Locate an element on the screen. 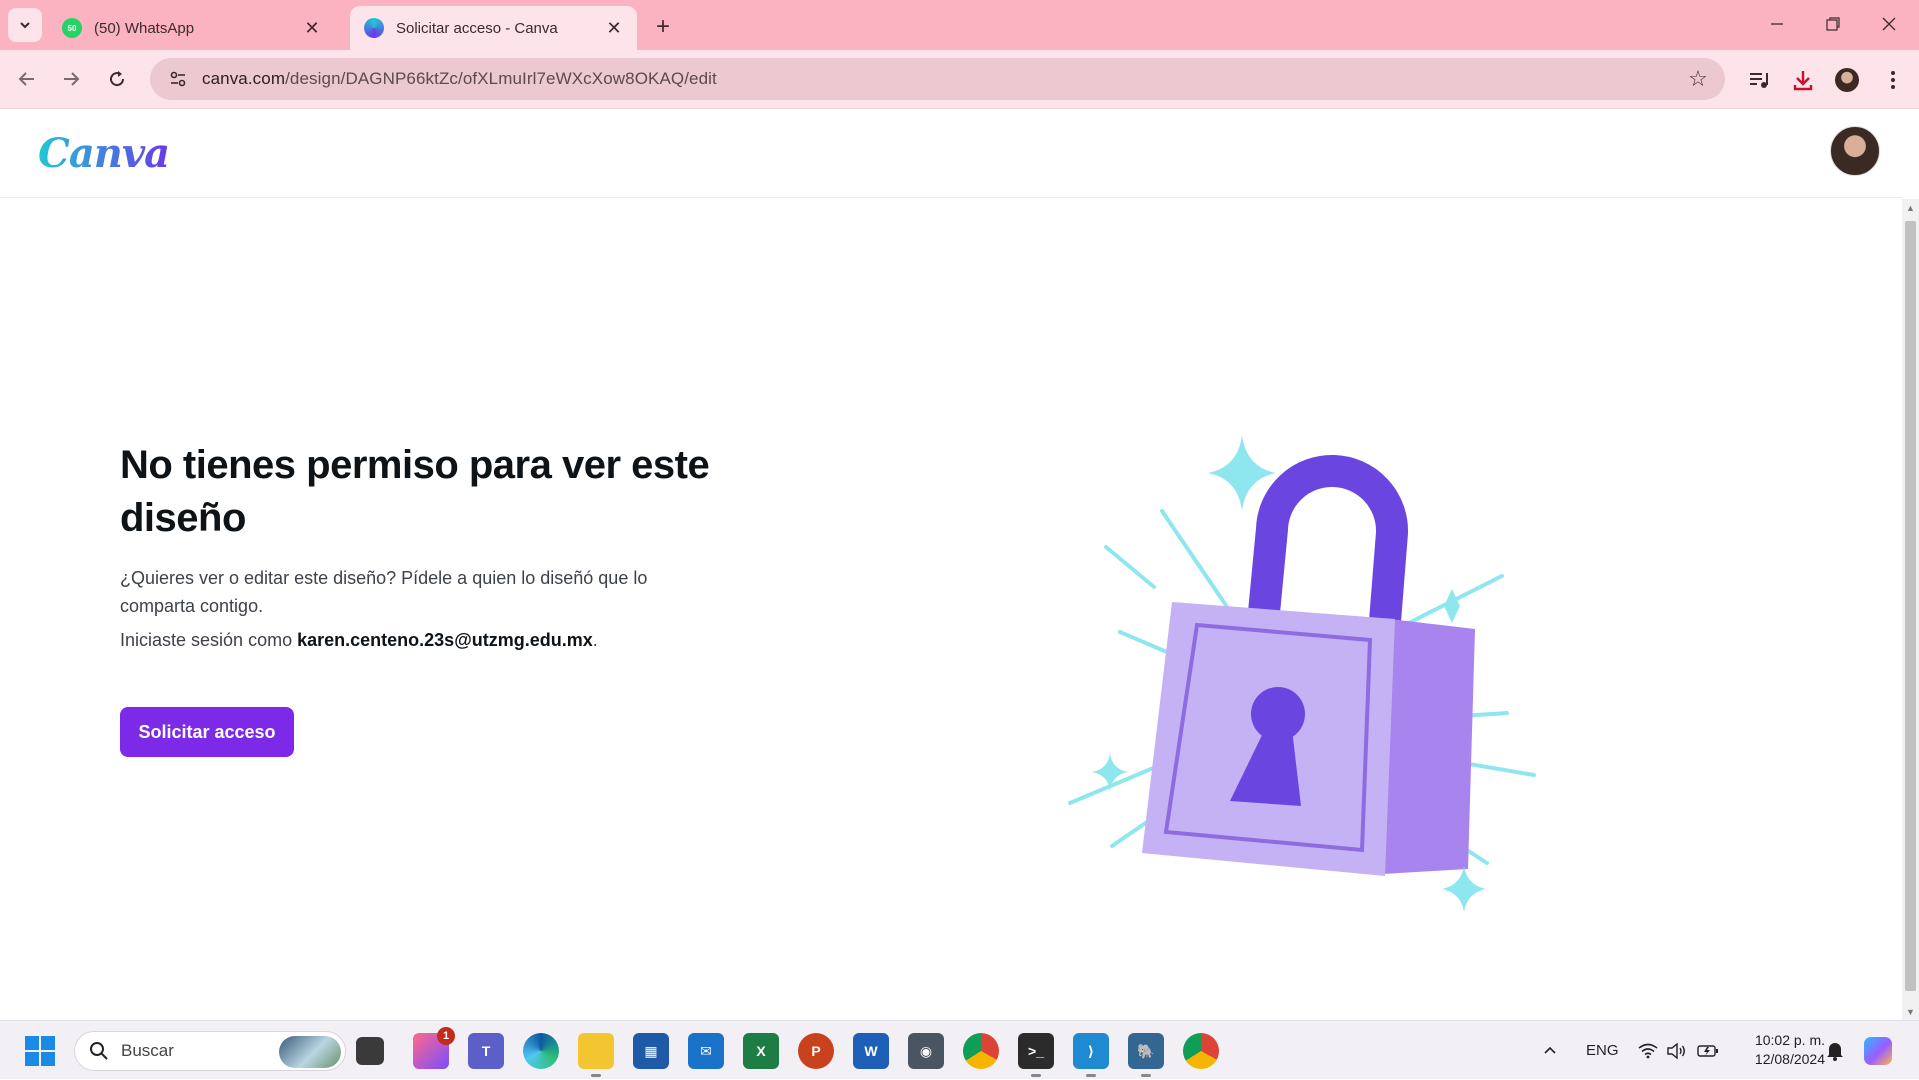  profile-avatar is located at coordinates (1847, 80).